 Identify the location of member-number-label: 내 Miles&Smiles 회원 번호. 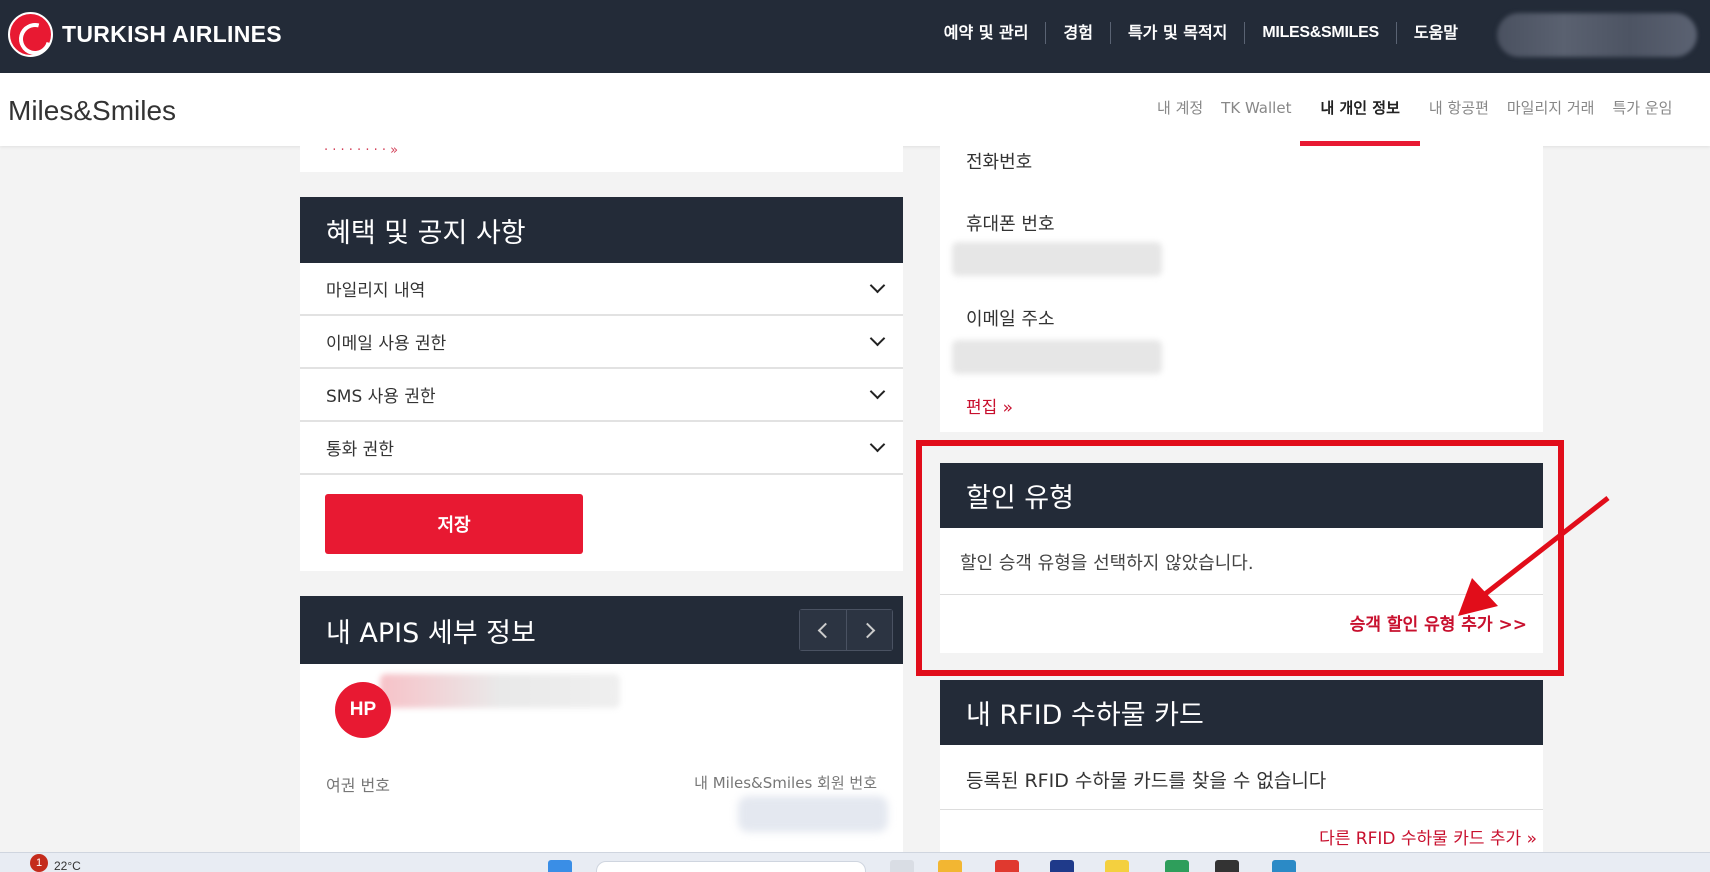
(785, 783).